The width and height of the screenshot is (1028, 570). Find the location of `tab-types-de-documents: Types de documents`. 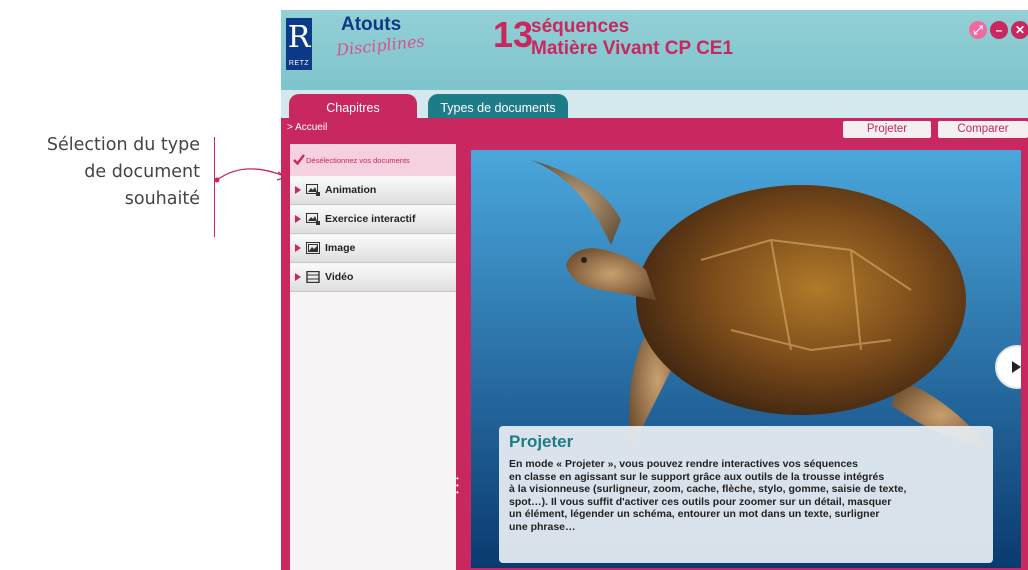

tab-types-de-documents: Types de documents is located at coordinates (498, 107).